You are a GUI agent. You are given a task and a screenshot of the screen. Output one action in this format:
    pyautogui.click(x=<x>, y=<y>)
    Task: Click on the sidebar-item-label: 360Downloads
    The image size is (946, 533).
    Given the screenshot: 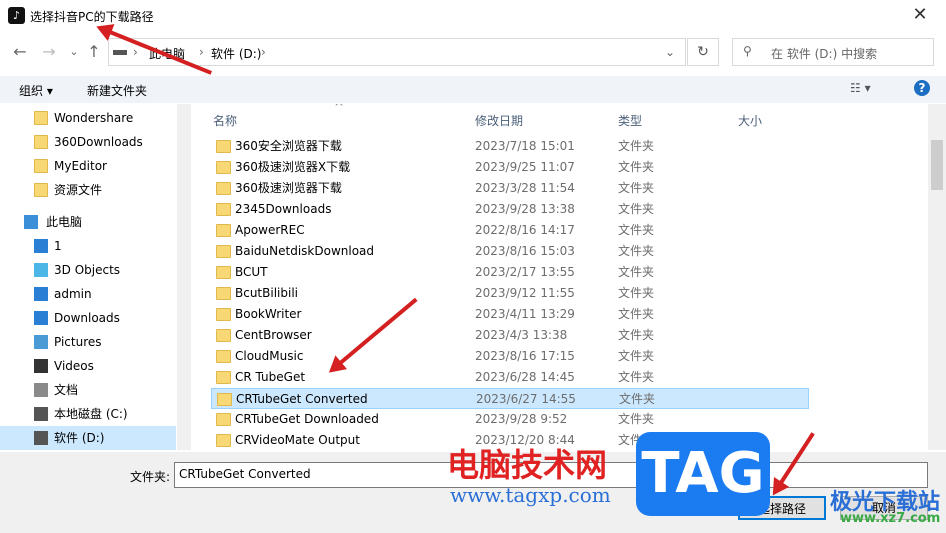 What is the action you would take?
    pyautogui.click(x=98, y=142)
    